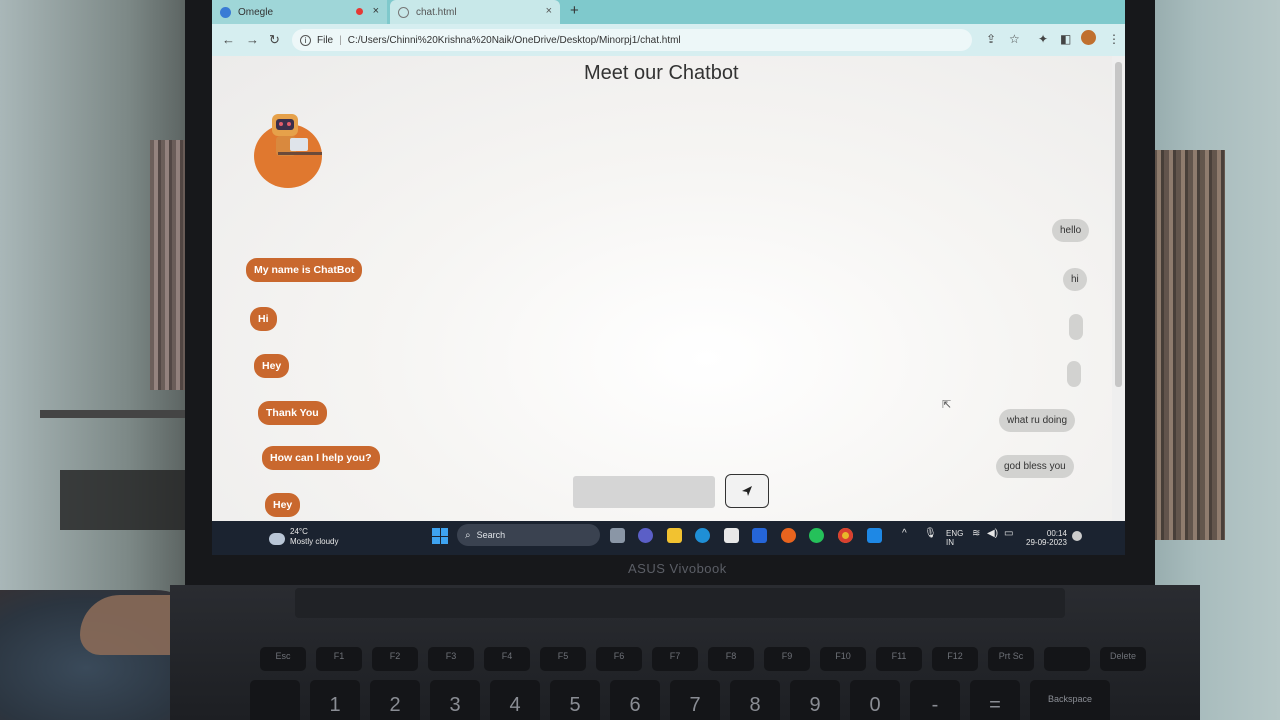 Image resolution: width=1280 pixels, height=720 pixels. What do you see at coordinates (950, 542) in the screenshot?
I see `lang-bottom: IN` at bounding box center [950, 542].